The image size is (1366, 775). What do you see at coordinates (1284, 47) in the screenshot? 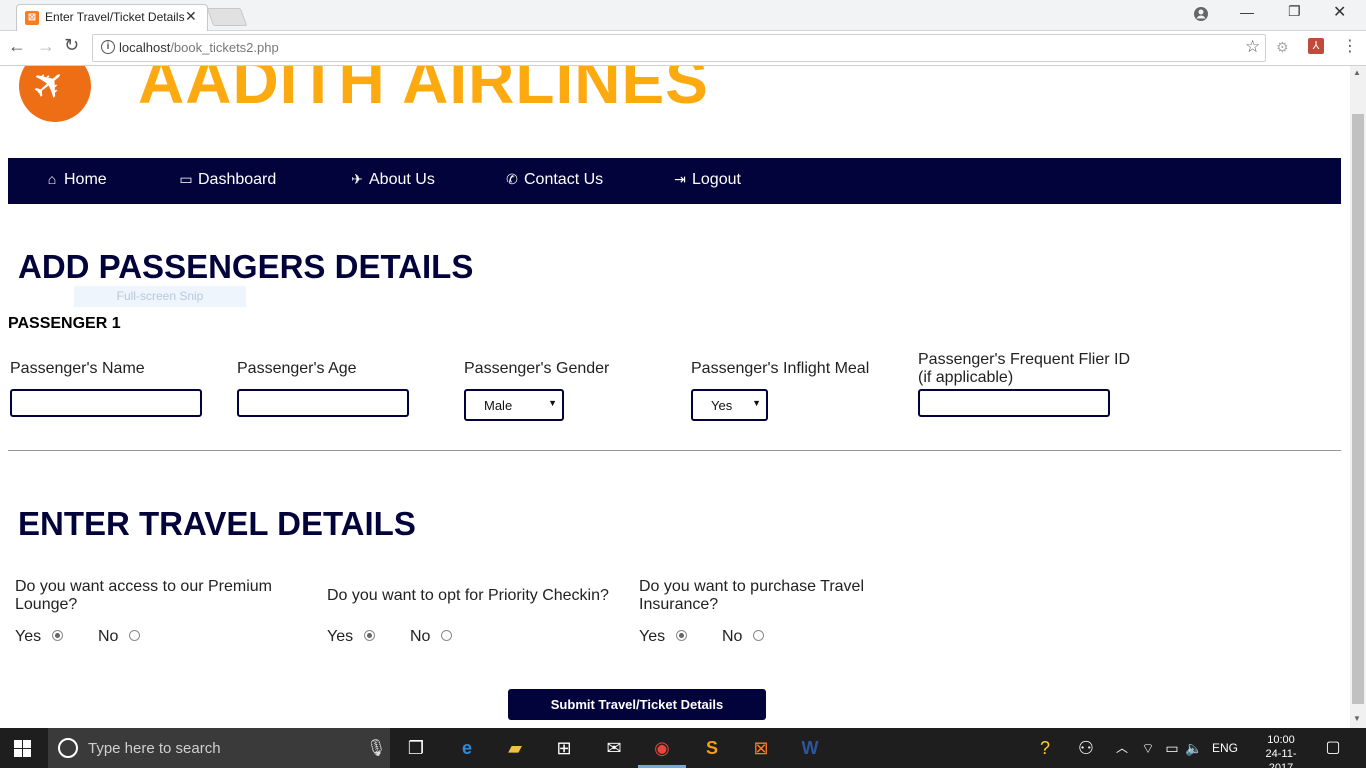
I see `extension-icon: ⚙` at bounding box center [1284, 47].